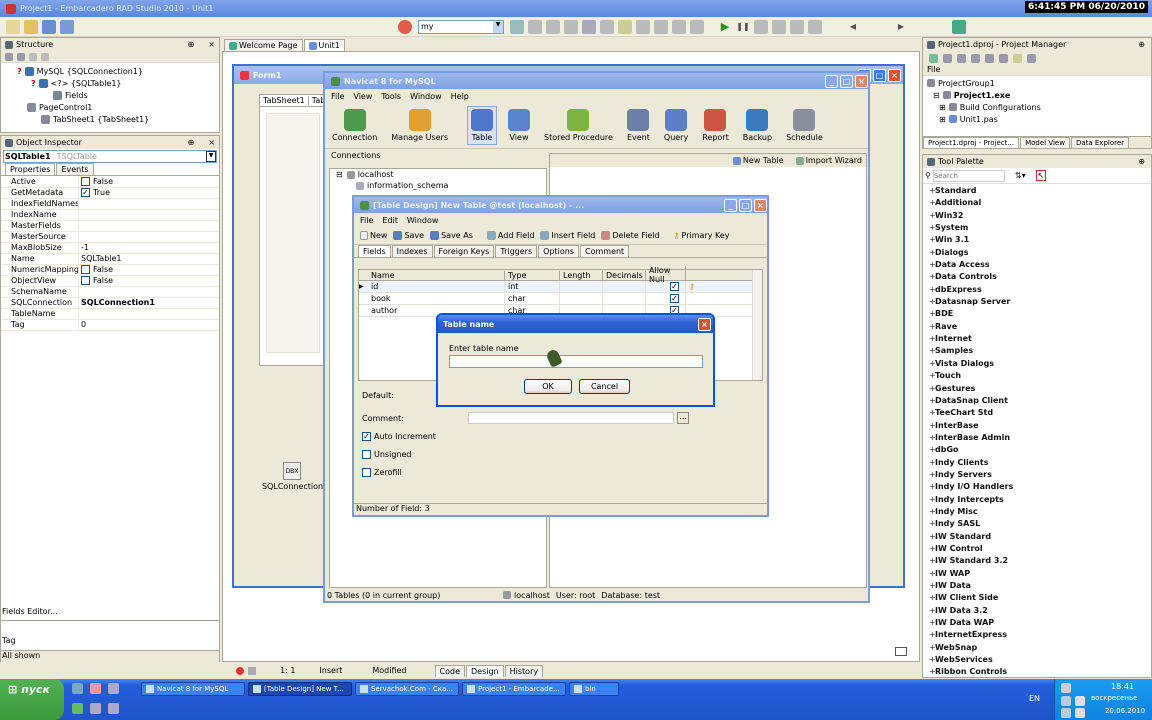  Describe the element at coordinates (1037, 475) in the screenshot. I see `palette-category: +Indy Servers` at that location.